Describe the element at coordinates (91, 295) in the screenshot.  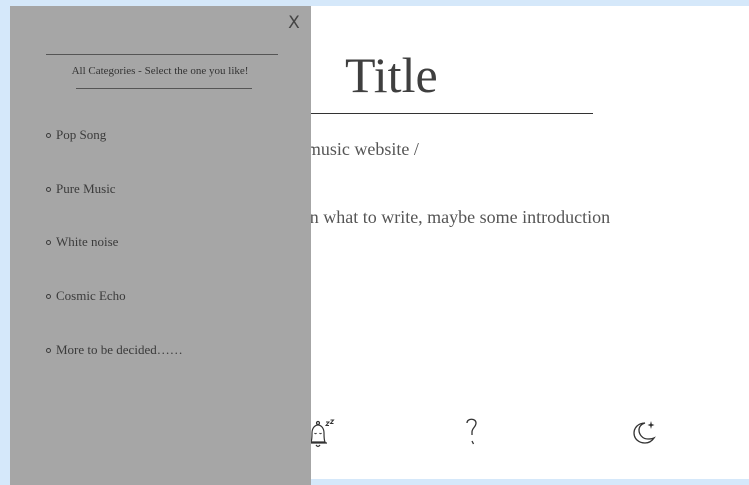
I see `category-label: Cosmic Echo` at that location.